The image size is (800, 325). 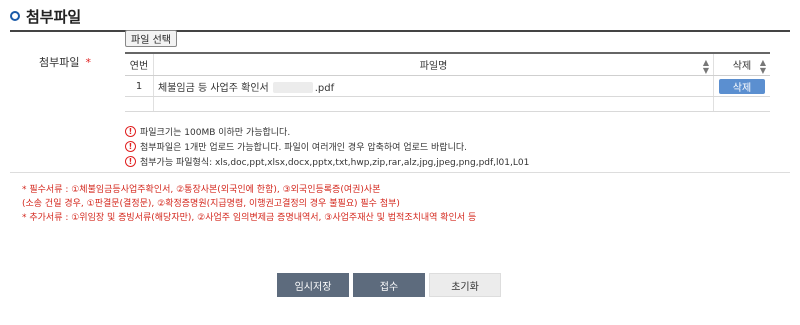 I want to click on save-draft-button: 임시저장, so click(x=313, y=285).